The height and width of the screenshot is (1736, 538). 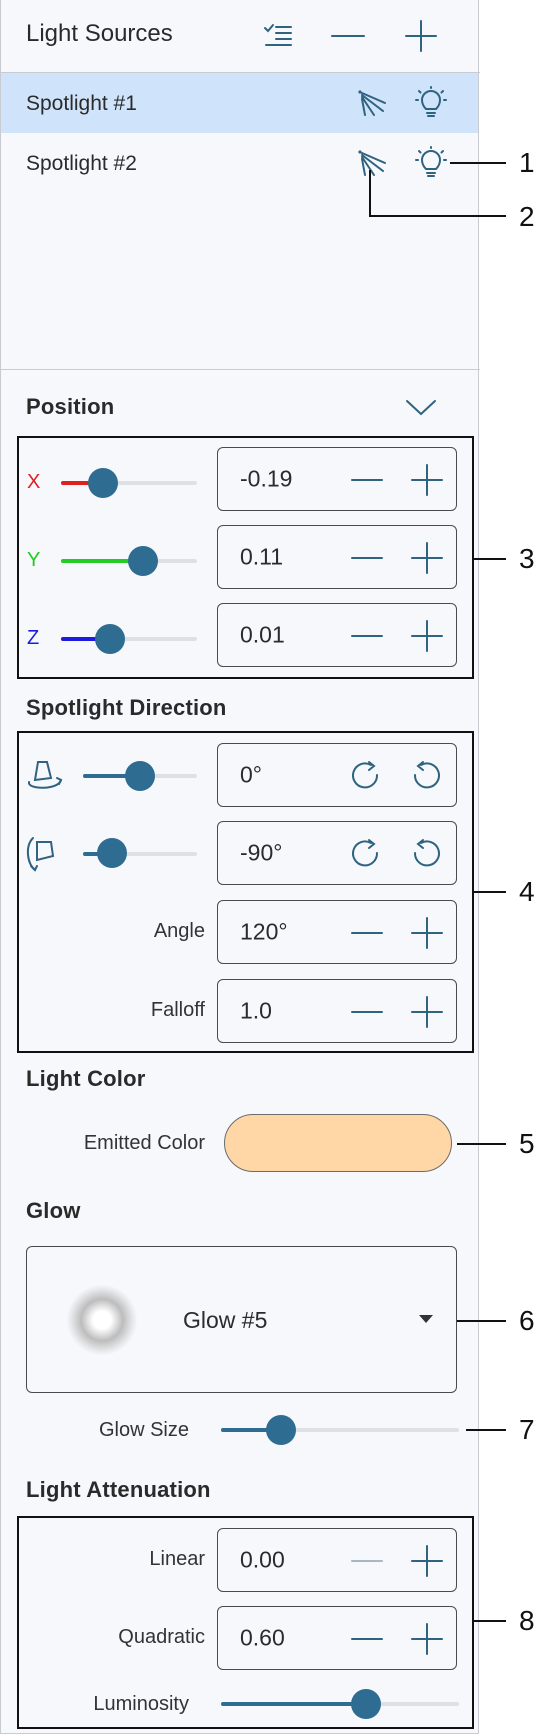 I want to click on axis-y-slider-knob, so click(x=143, y=561).